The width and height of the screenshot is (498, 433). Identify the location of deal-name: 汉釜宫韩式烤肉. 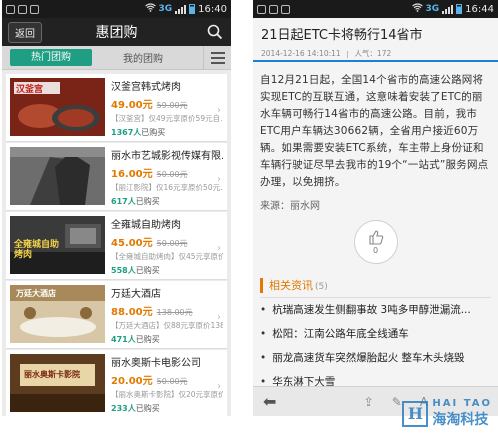
(146, 87).